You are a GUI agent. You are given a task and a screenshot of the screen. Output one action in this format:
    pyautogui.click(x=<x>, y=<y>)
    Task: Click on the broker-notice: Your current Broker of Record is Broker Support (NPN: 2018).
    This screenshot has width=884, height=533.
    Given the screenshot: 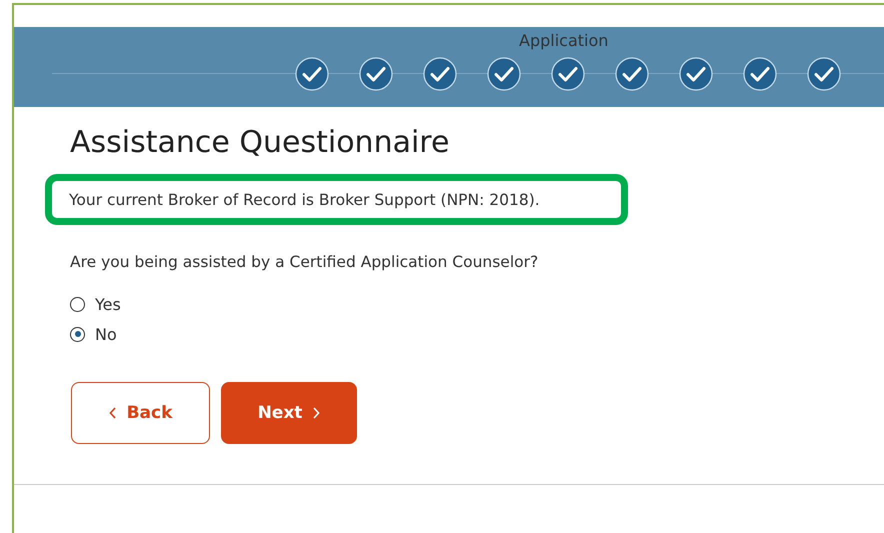 What is the action you would take?
    pyautogui.click(x=304, y=200)
    